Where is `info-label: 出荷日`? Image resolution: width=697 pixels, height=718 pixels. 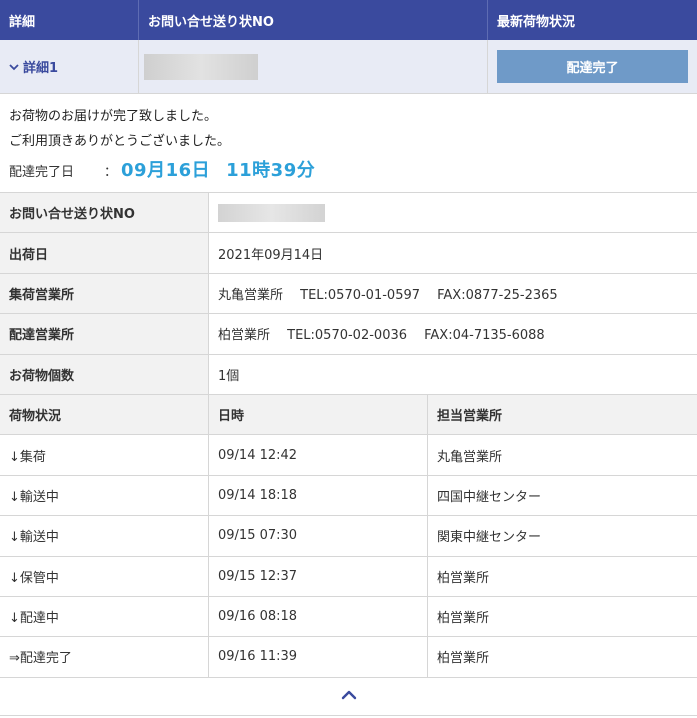
info-label: 出荷日 is located at coordinates (104, 253).